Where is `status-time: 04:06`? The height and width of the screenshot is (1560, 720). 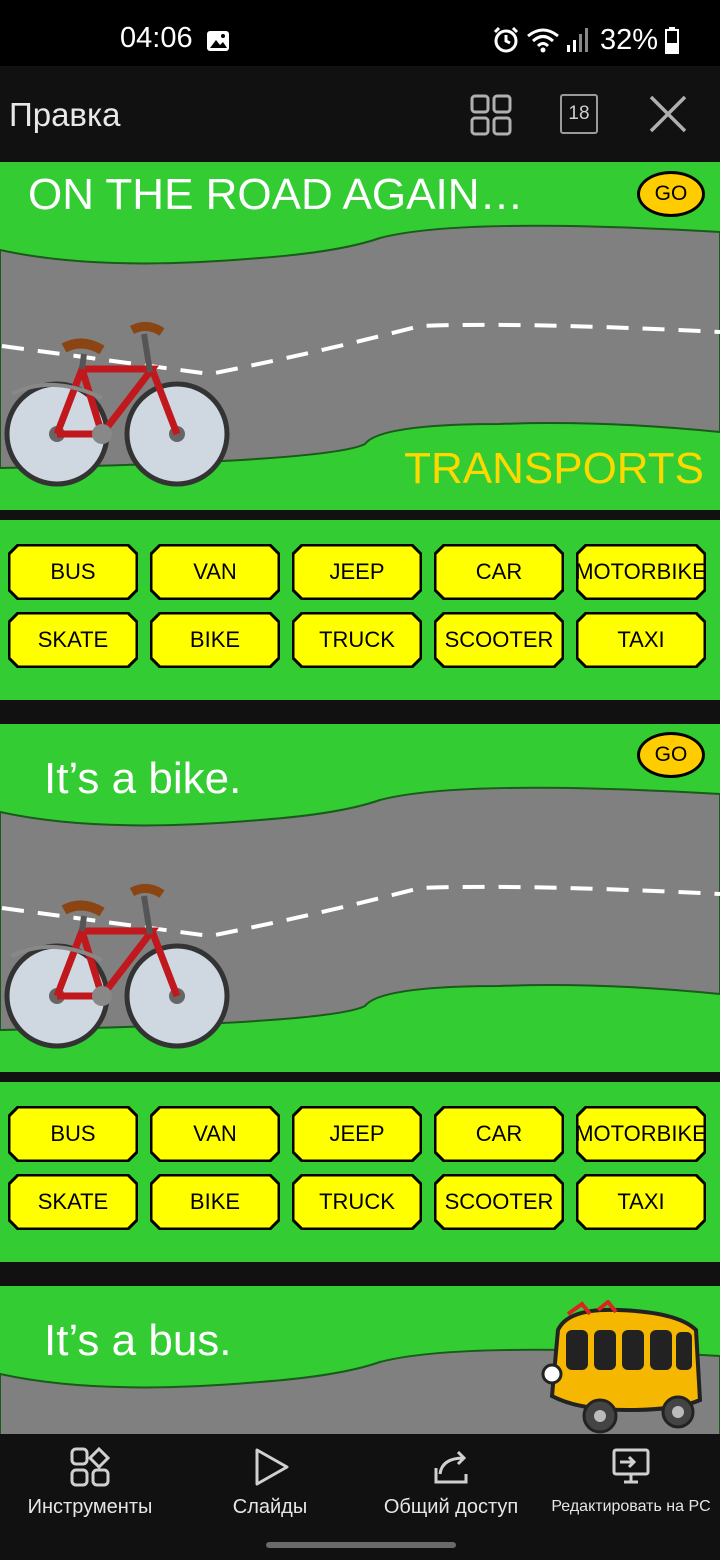
status-time: 04:06 is located at coordinates (156, 38).